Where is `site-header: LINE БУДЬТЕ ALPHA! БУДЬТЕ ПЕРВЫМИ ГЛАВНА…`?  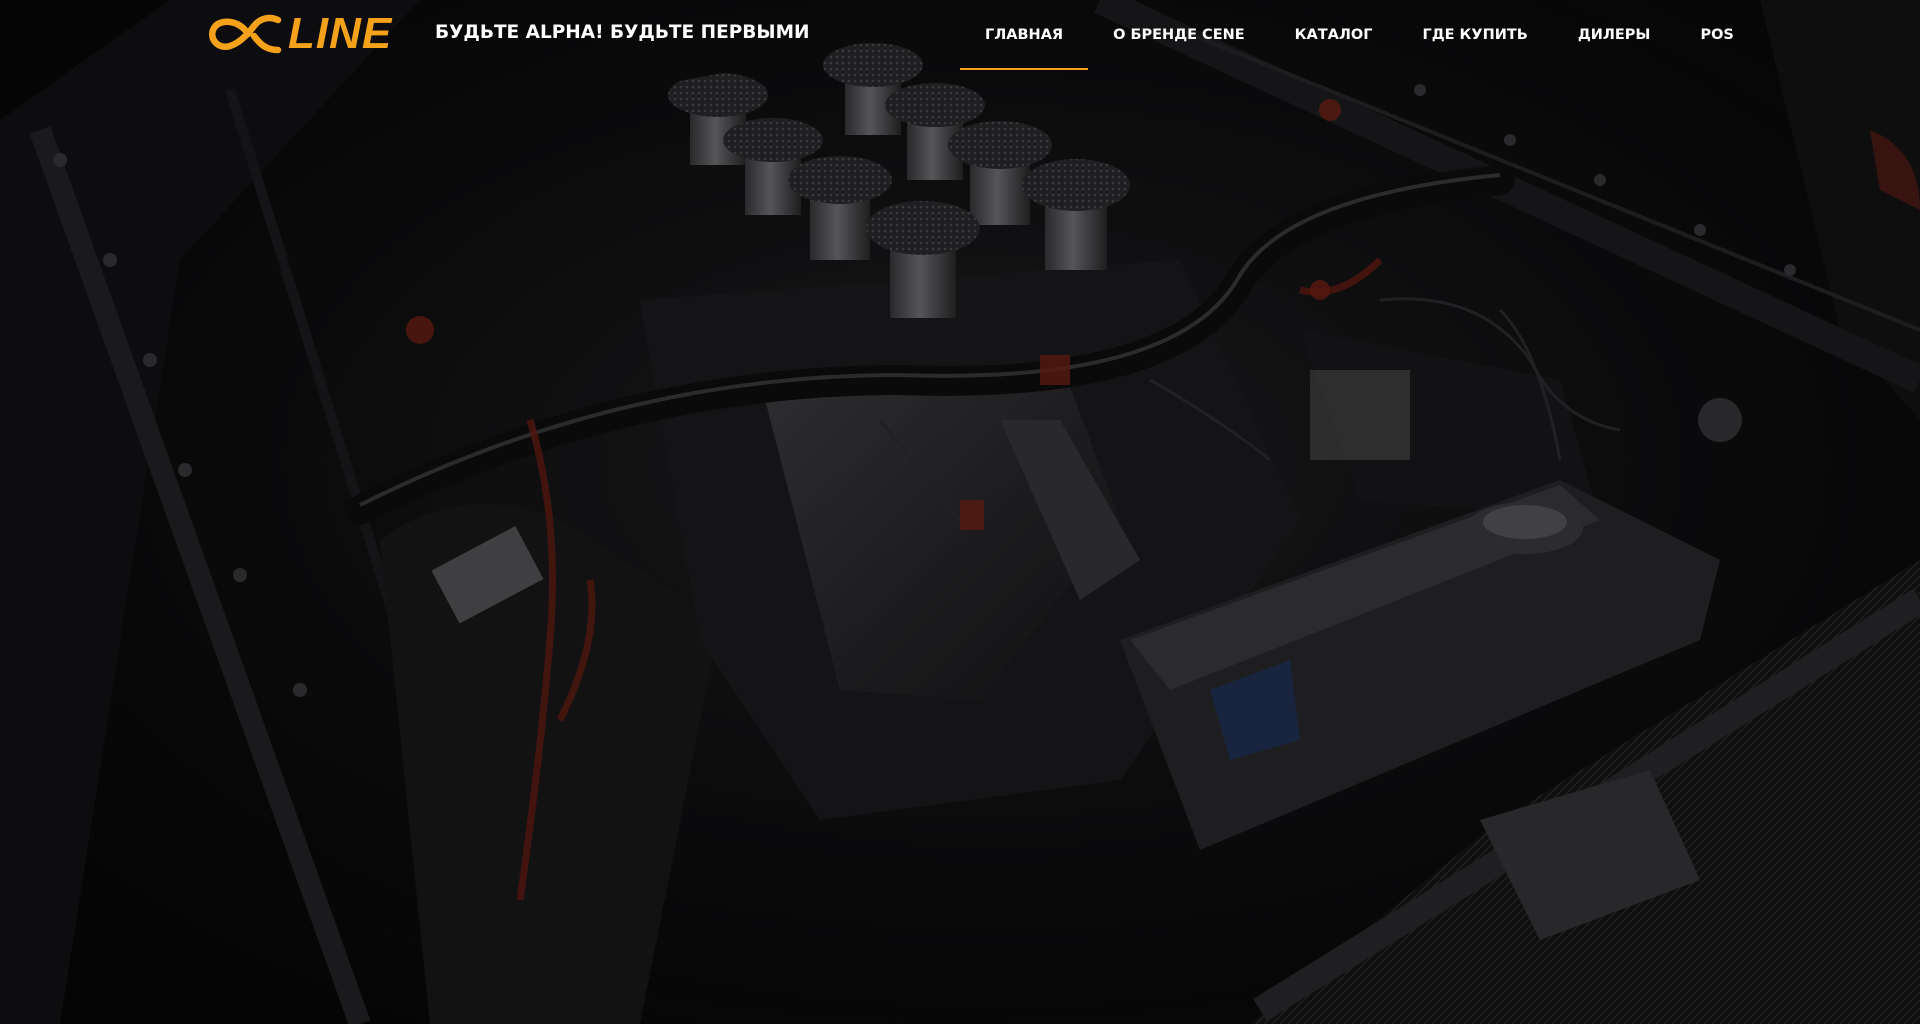
site-header: LINE БУДЬТЕ ALPHA! БУДЬТЕ ПЕРВЫМИ ГЛАВНА… is located at coordinates (960, 35).